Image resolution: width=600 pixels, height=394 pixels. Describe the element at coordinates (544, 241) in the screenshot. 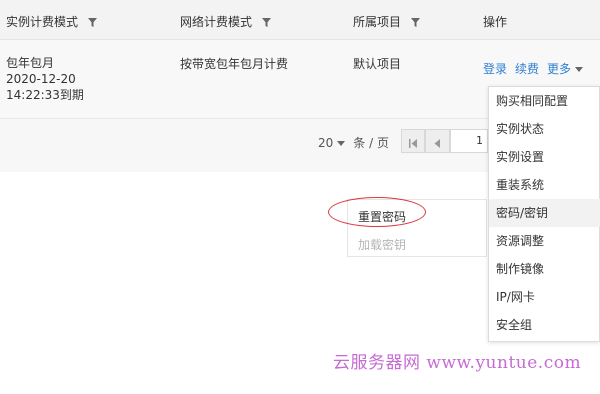

I see `menu-item-resource-adjust: 资源调整` at that location.